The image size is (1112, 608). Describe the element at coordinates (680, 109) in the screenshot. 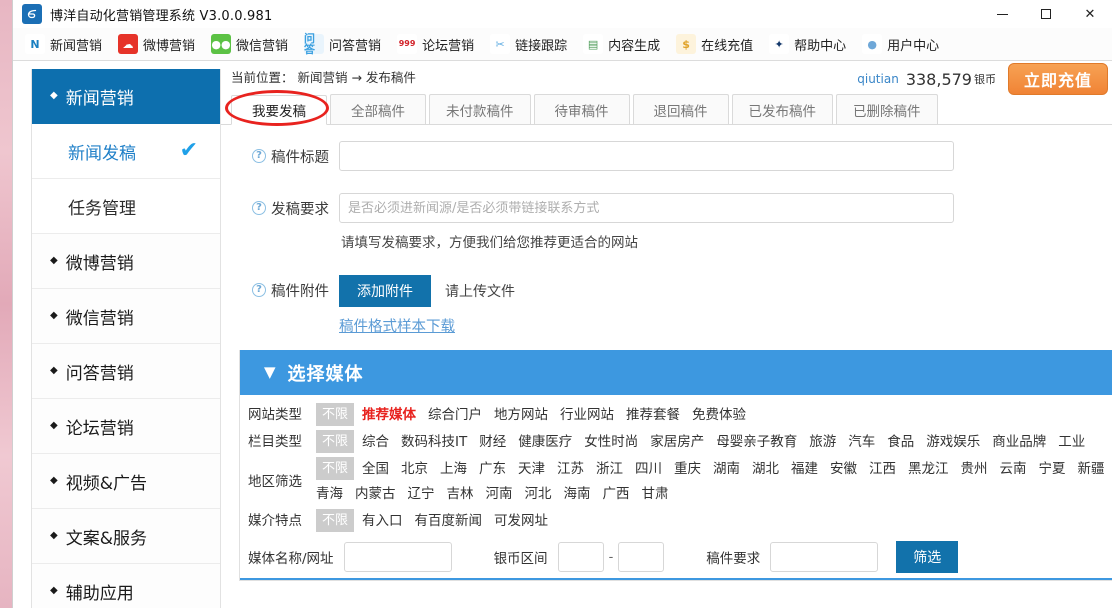

I see `tab-4: 退回稿件` at that location.